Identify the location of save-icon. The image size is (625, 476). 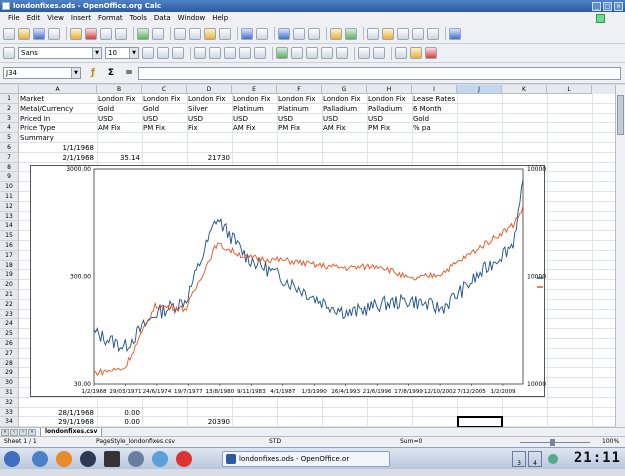
(39, 33).